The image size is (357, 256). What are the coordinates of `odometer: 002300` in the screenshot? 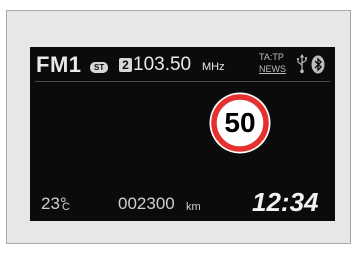 It's located at (146, 203).